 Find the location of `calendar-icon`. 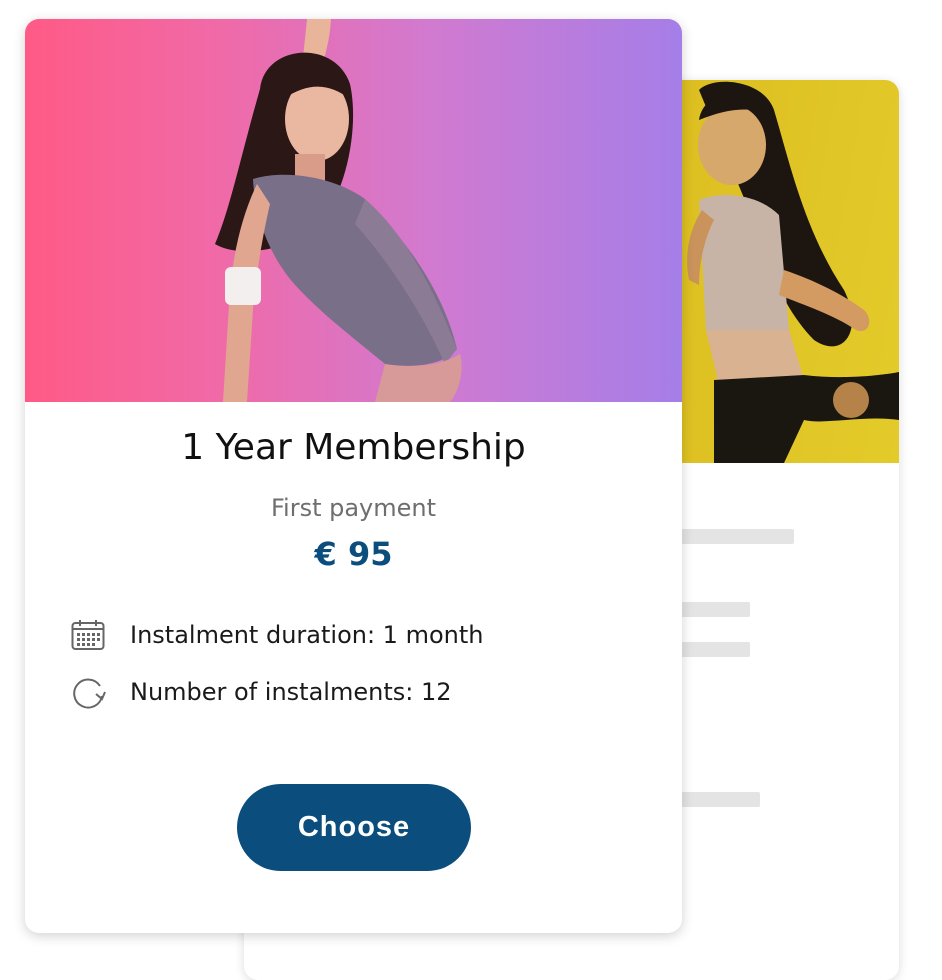

calendar-icon is located at coordinates (88, 635).